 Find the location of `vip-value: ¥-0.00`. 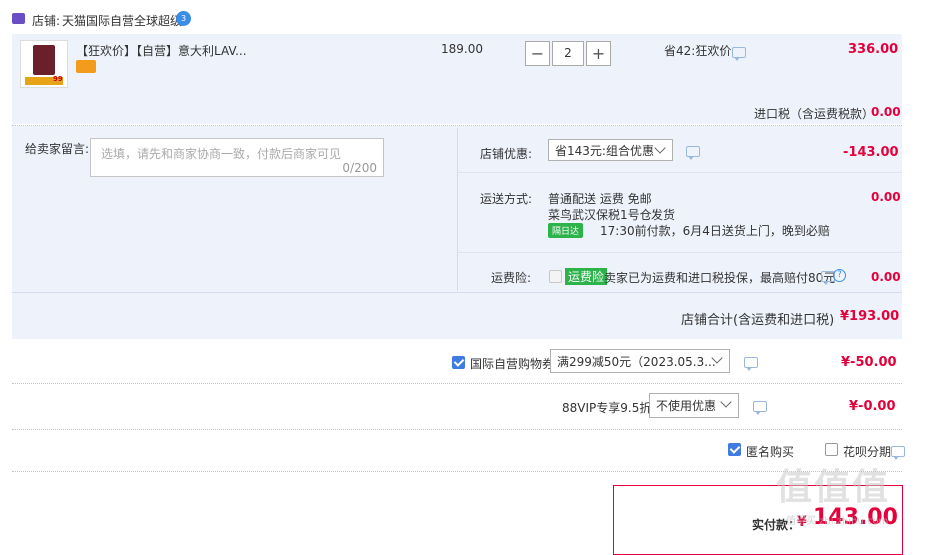

vip-value: ¥-0.00 is located at coordinates (872, 406).